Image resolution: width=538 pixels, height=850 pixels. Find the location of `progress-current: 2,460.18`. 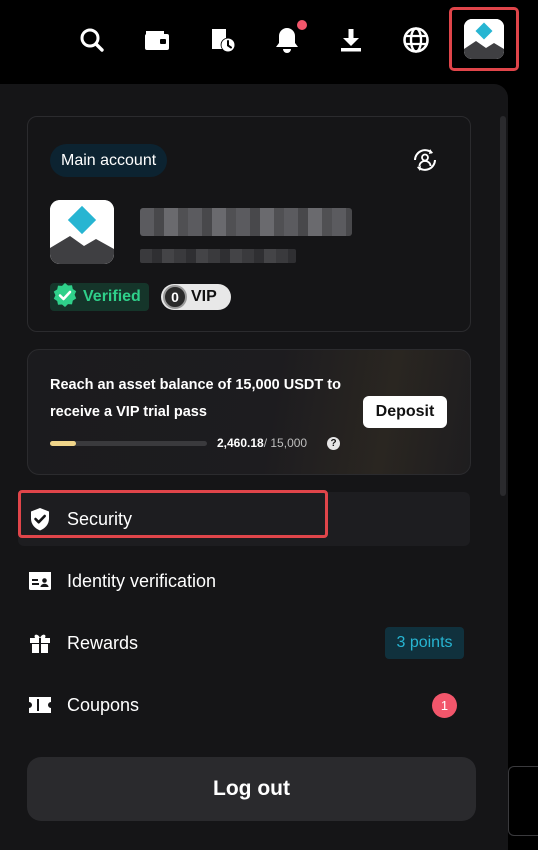

progress-current: 2,460.18 is located at coordinates (240, 443).